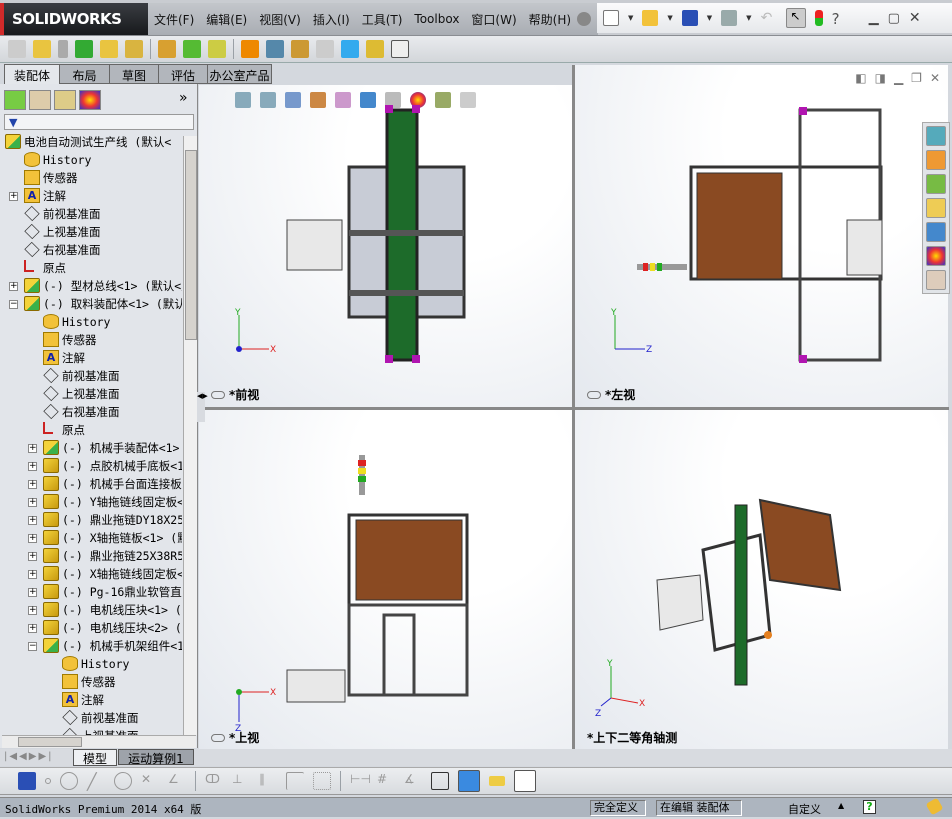 Image resolution: width=952 pixels, height=819 pixels. I want to click on expand-panel-icon: », so click(183, 98).